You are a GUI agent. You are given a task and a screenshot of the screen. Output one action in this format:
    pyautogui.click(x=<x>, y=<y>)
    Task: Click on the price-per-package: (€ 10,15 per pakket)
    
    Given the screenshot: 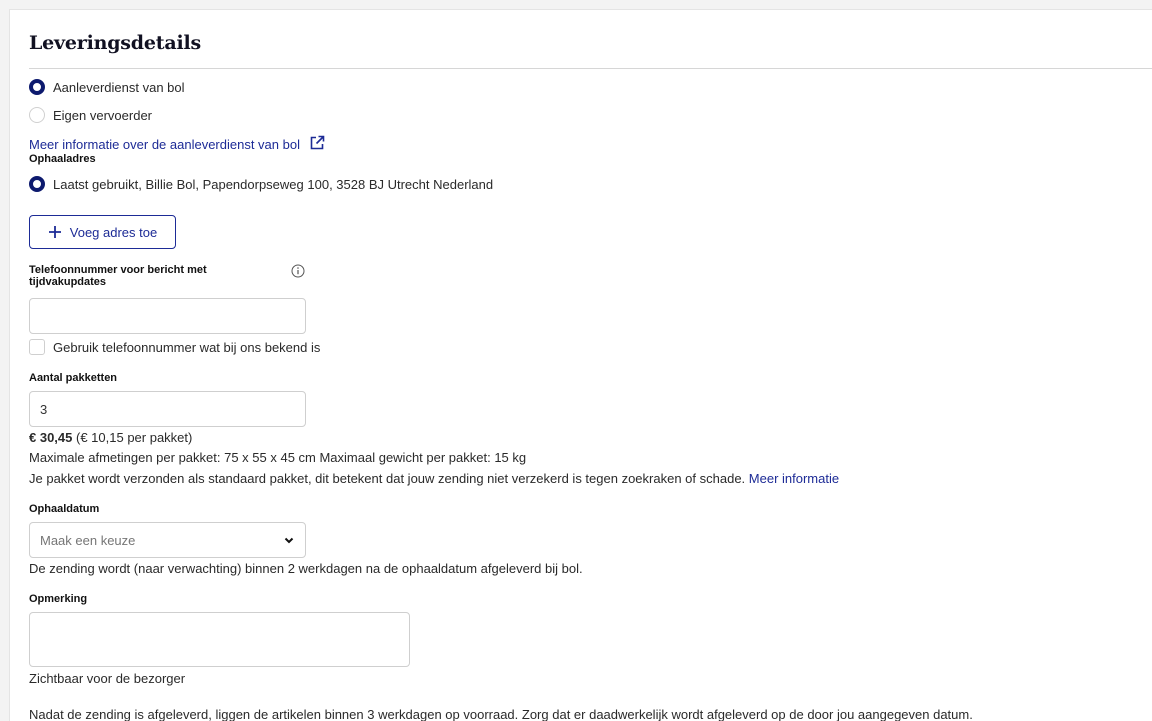 What is the action you would take?
    pyautogui.click(x=134, y=437)
    